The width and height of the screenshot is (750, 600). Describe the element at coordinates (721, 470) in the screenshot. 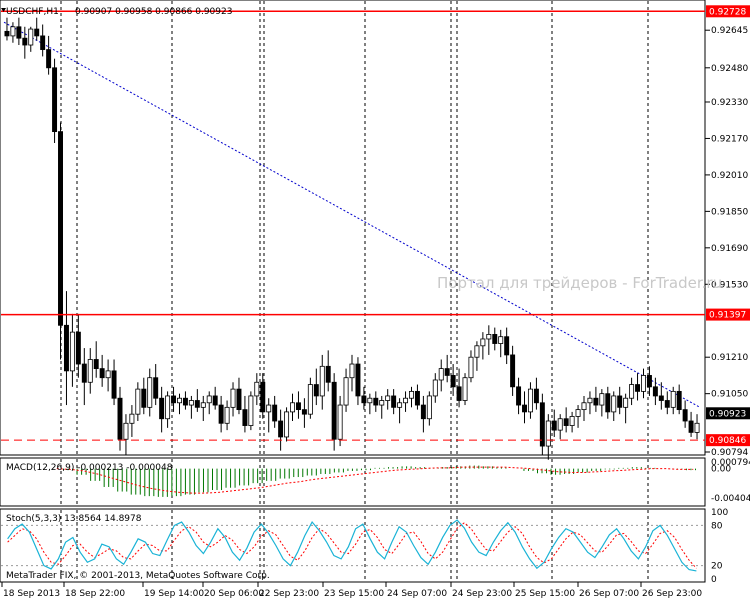

I see `macd-tick-label: 0.00` at that location.